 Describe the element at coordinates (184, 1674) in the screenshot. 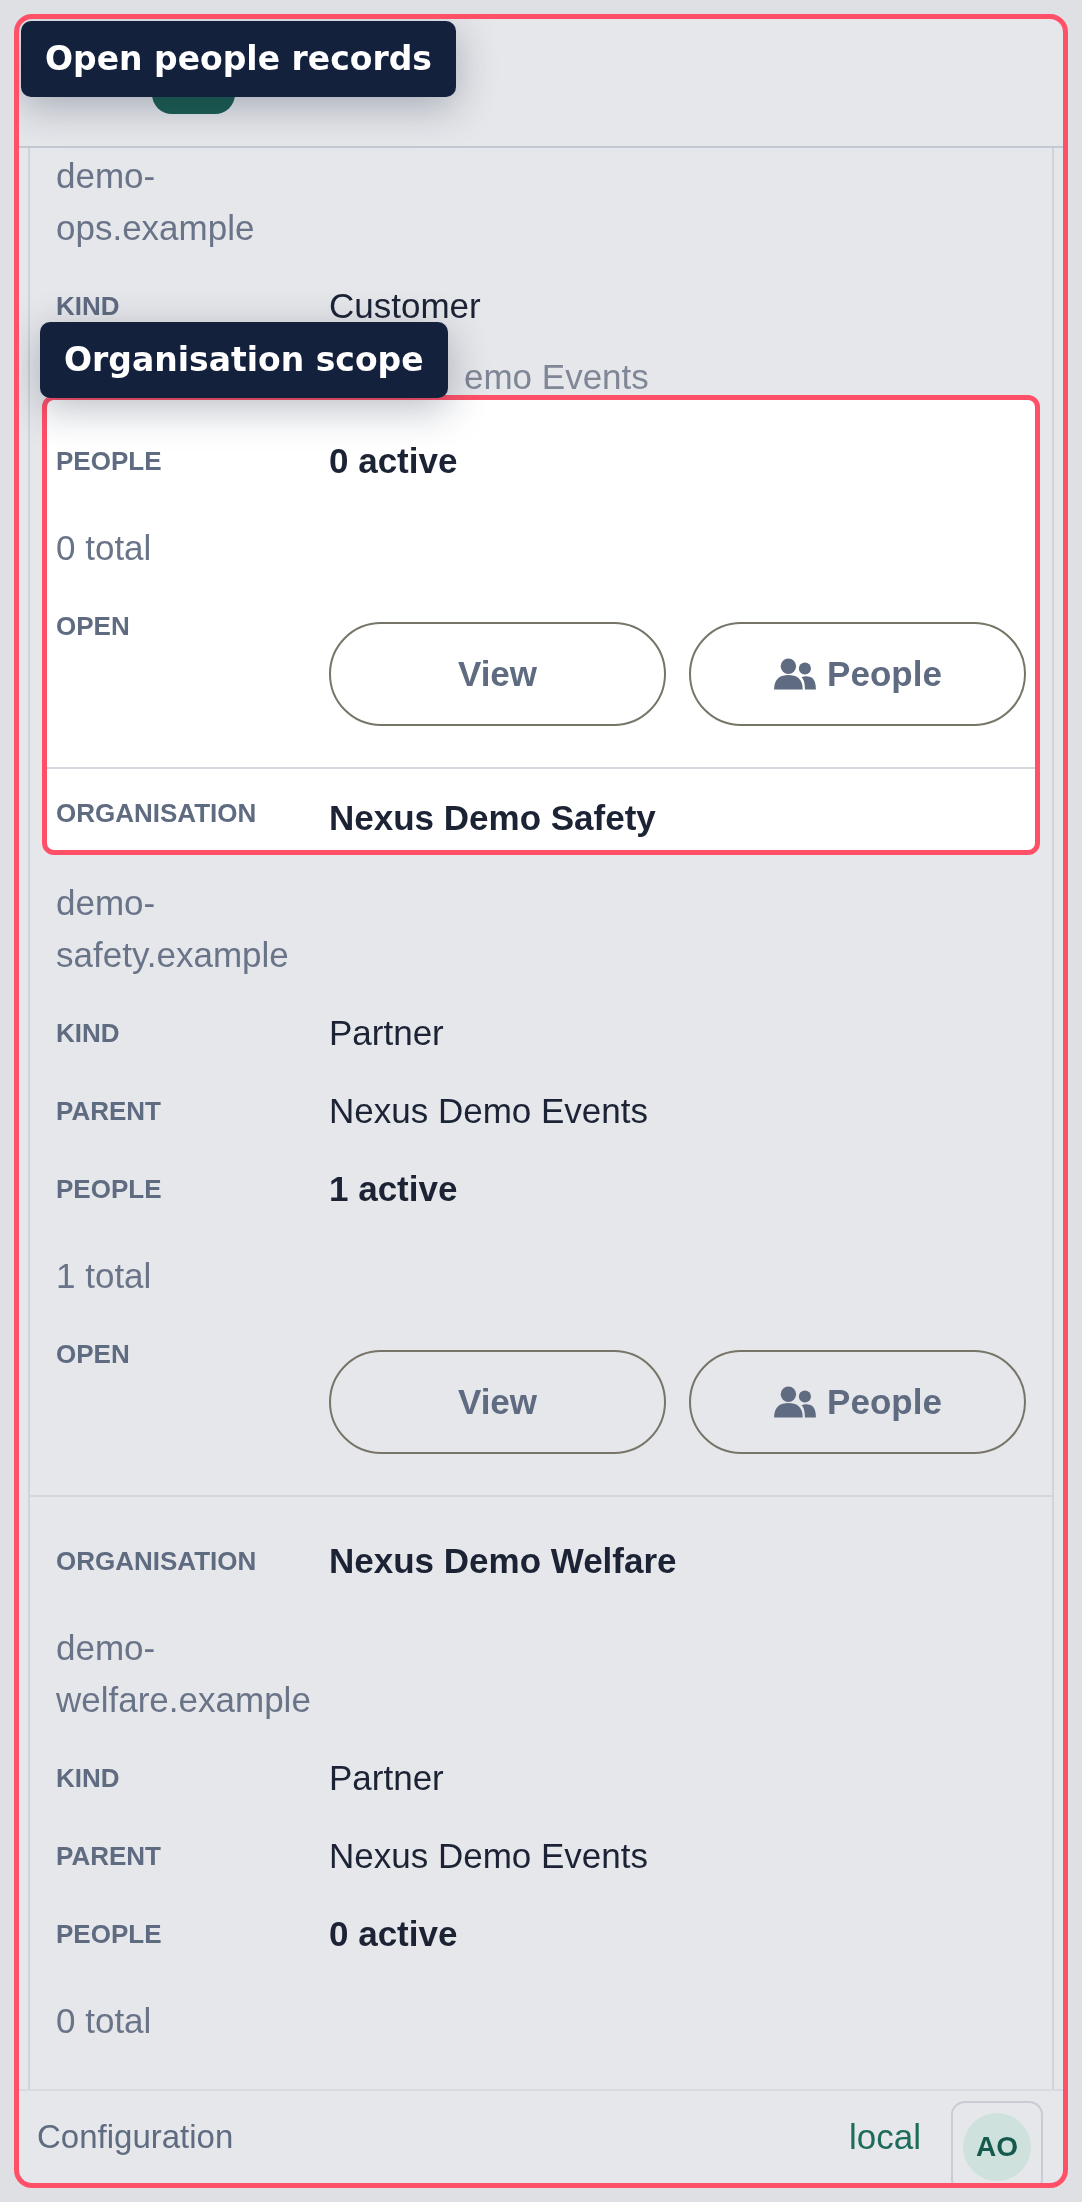

I see `note-text: demo-welfare.example` at that location.